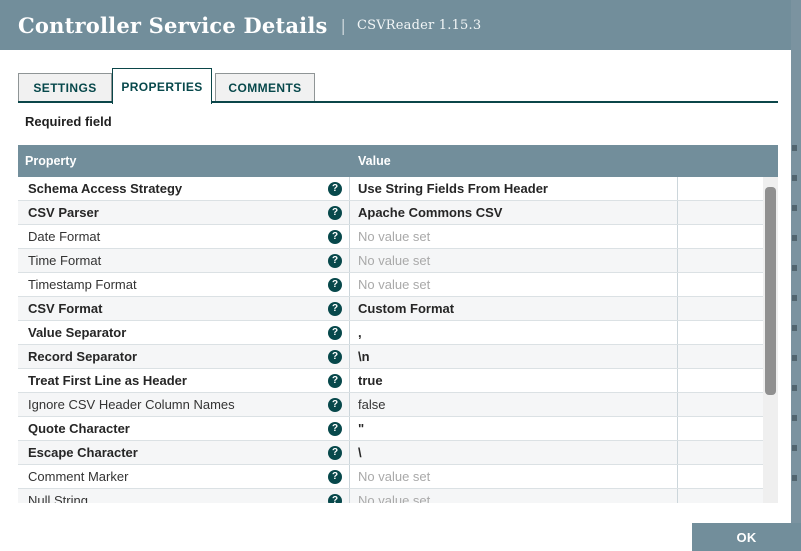 The image size is (801, 551). Describe the element at coordinates (514, 452) in the screenshot. I see `value-cell: \` at that location.